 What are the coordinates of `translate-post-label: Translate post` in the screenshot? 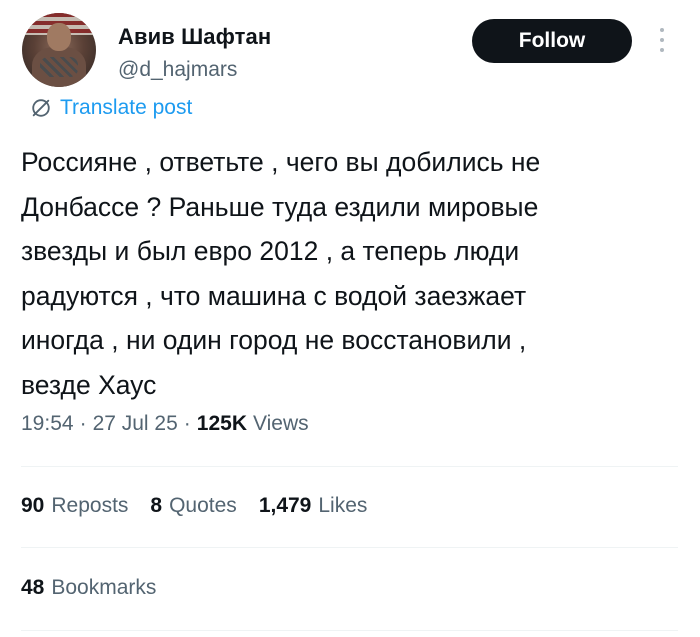 It's located at (126, 107).